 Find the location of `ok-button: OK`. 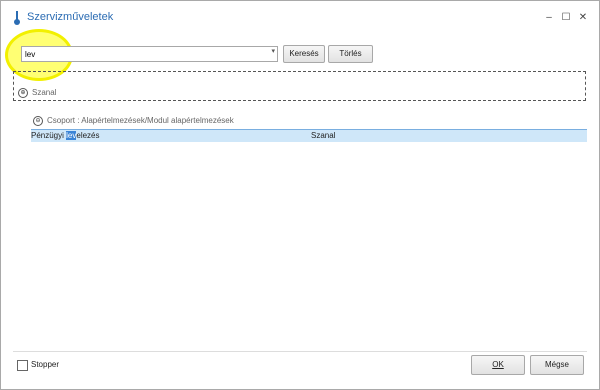

ok-button: OK is located at coordinates (498, 365).